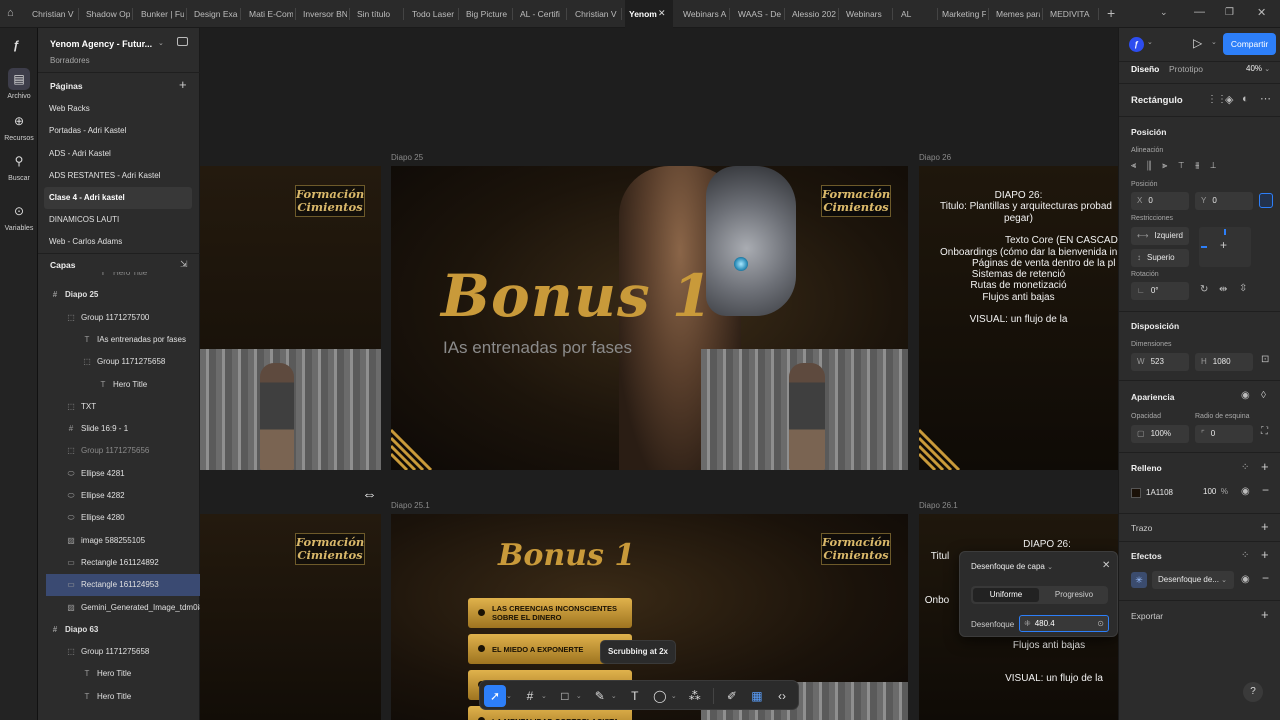  What do you see at coordinates (758, 14) in the screenshot?
I see `browser-tab: WAAS - De` at bounding box center [758, 14].